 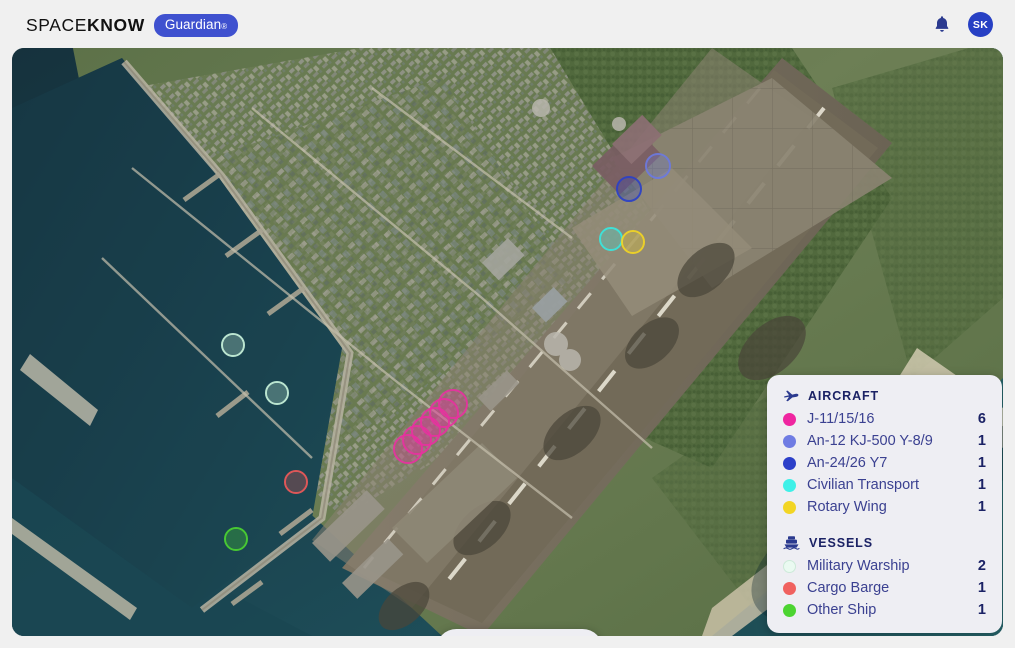 What do you see at coordinates (884, 395) in the screenshot?
I see `legend-section-header-aircraft: AIRCRAFT` at bounding box center [884, 395].